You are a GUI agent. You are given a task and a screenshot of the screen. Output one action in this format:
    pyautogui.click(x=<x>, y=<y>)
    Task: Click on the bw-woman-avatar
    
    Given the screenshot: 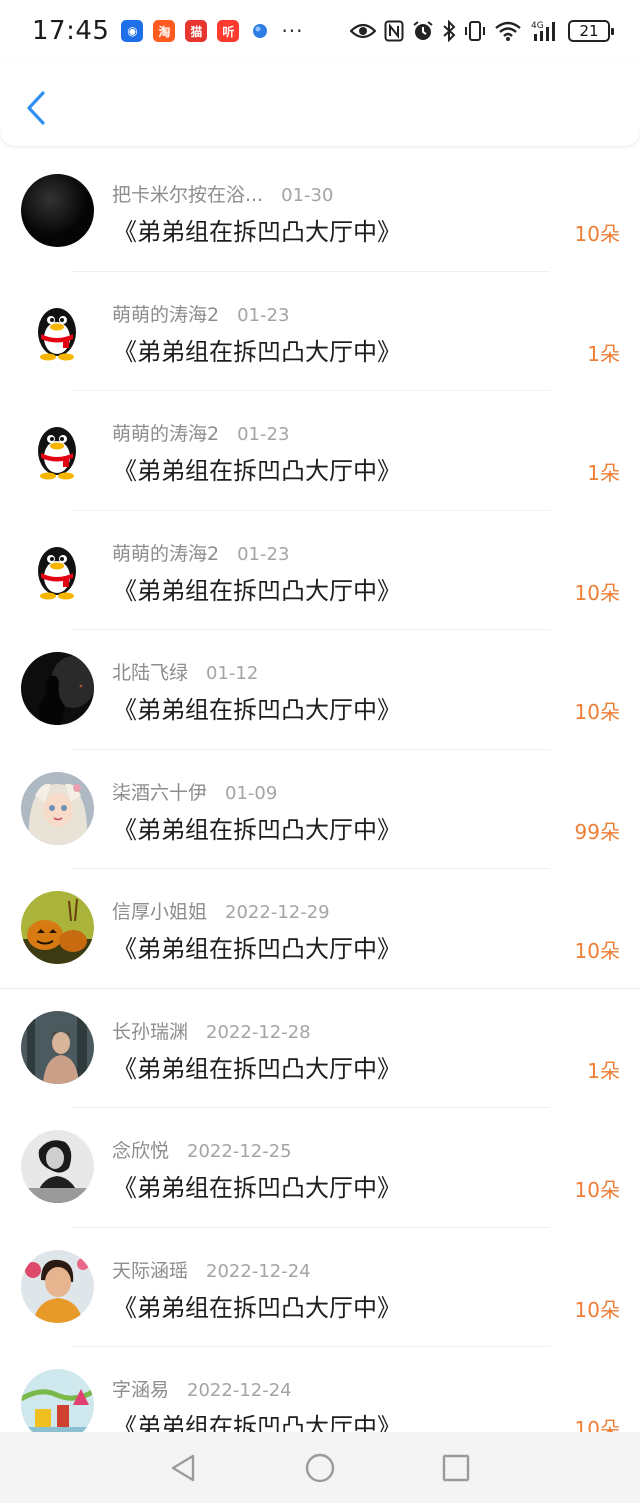 What is the action you would take?
    pyautogui.click(x=57, y=1166)
    